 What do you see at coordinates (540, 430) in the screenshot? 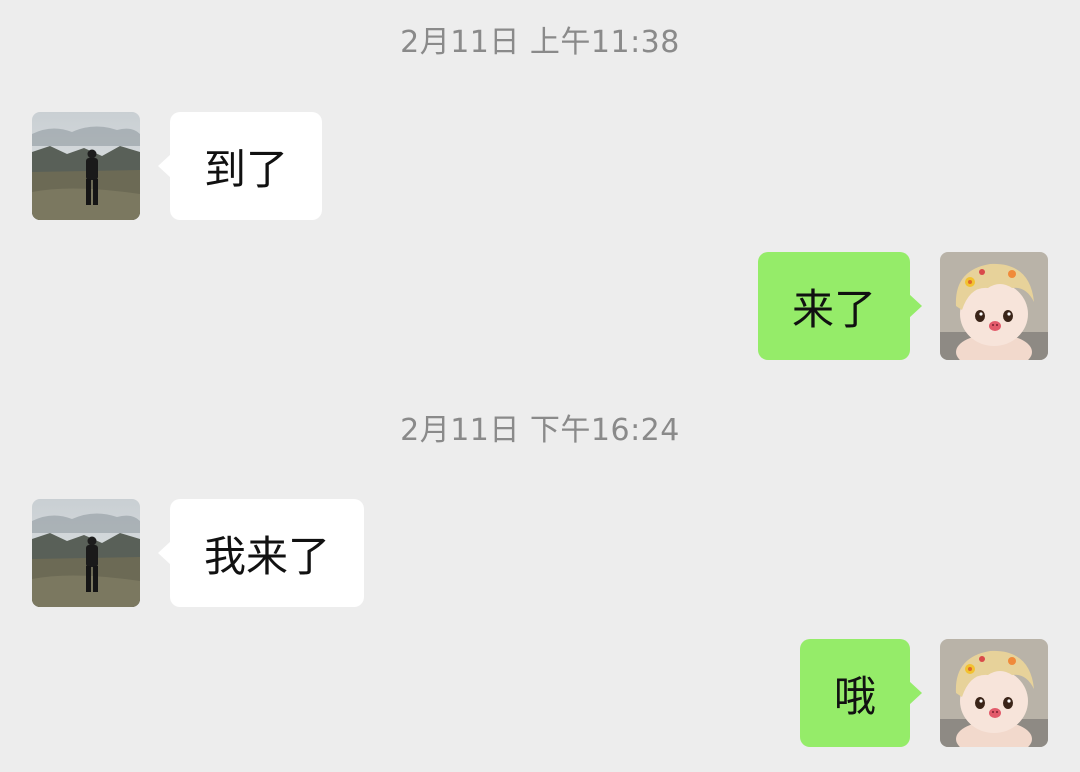
I see `timestamp: 2月11日 下午16:24` at bounding box center [540, 430].